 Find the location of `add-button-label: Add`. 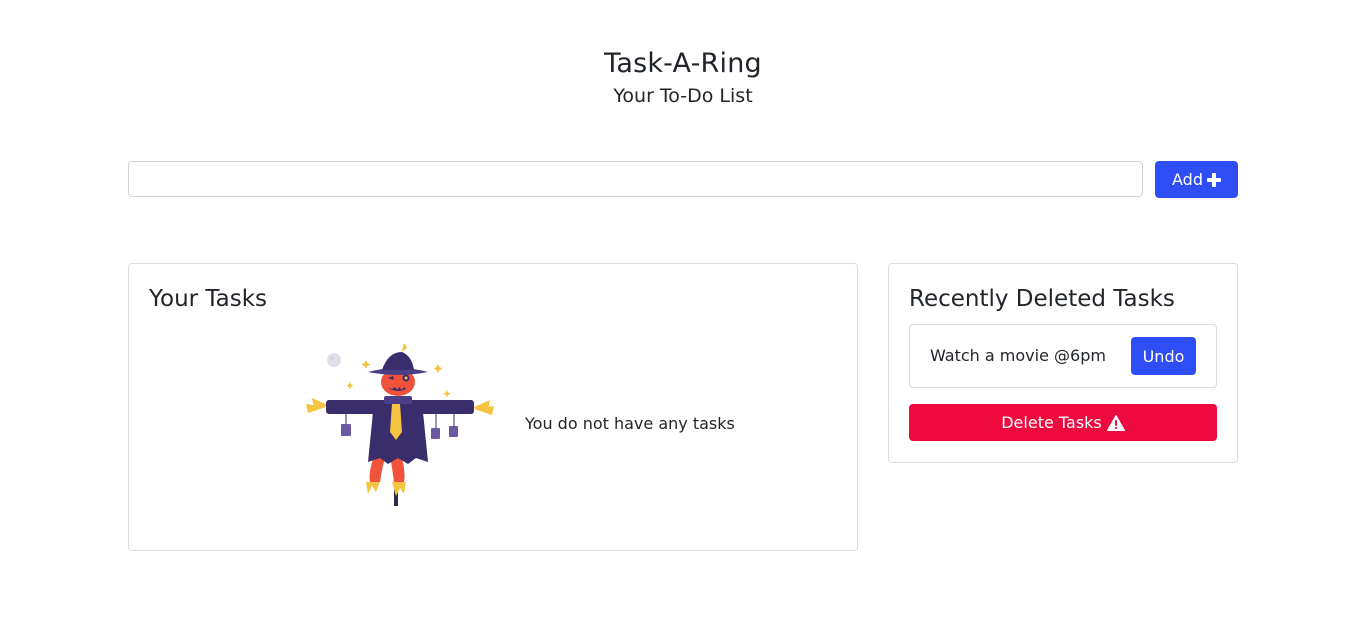

add-button-label: Add is located at coordinates (1187, 179).